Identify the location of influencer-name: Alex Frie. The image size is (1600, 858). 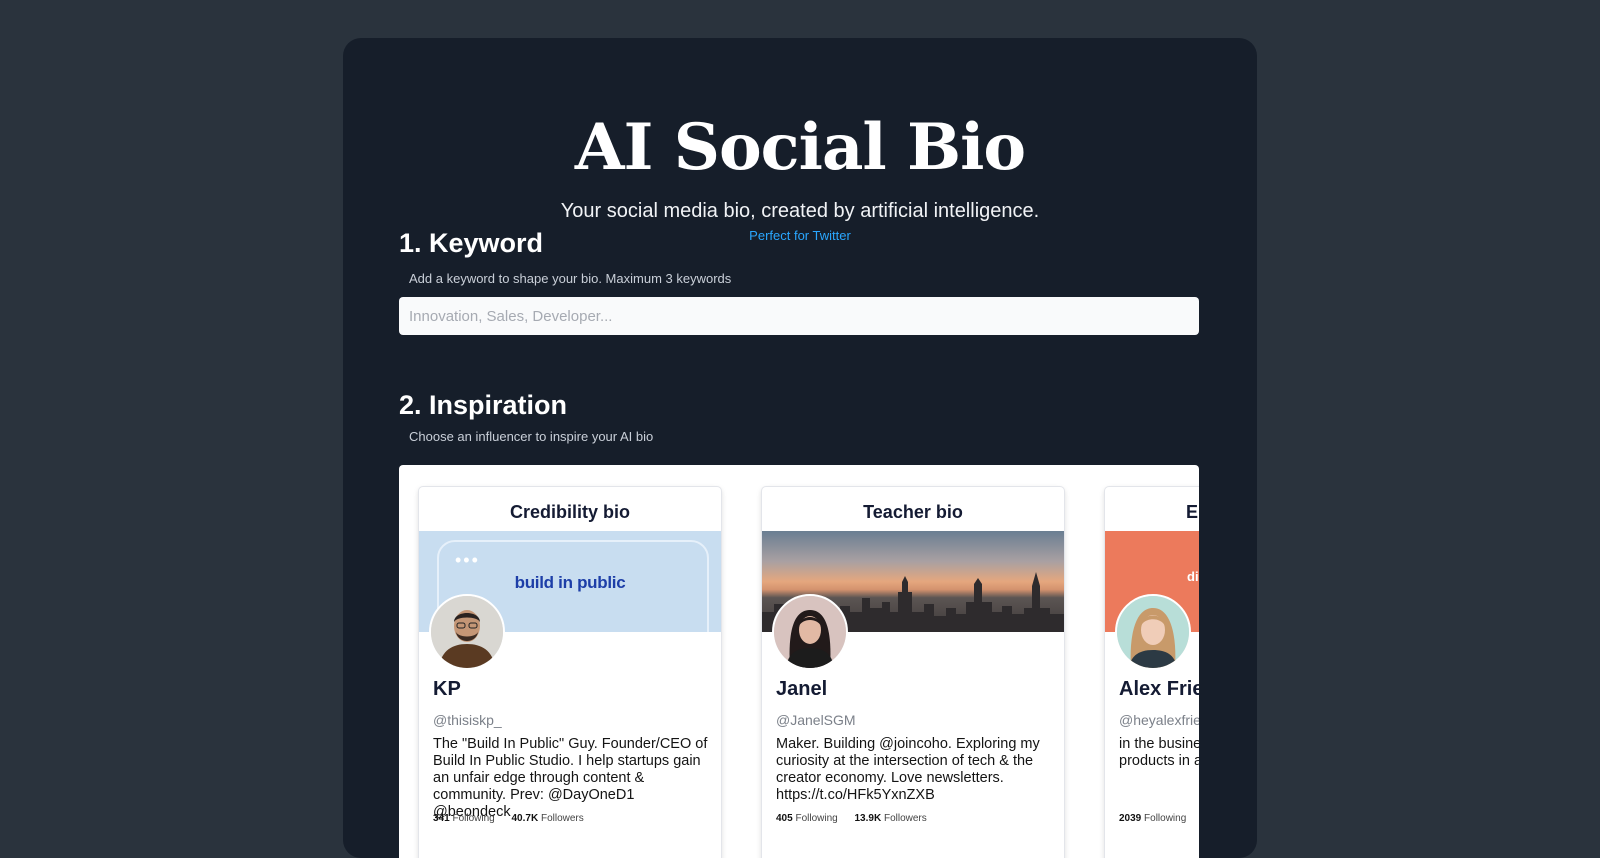
(1159, 689).